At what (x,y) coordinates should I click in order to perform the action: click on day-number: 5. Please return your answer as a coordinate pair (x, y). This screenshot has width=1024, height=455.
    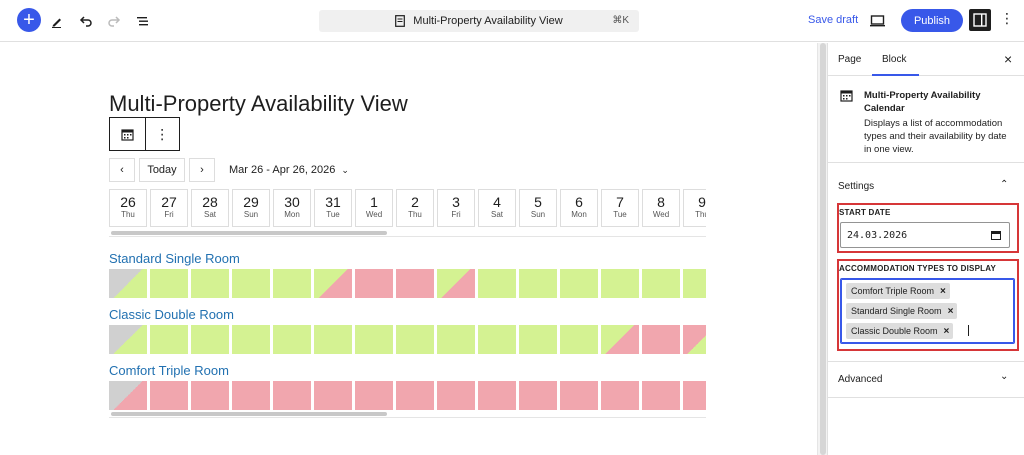
    Looking at the image, I should click on (538, 202).